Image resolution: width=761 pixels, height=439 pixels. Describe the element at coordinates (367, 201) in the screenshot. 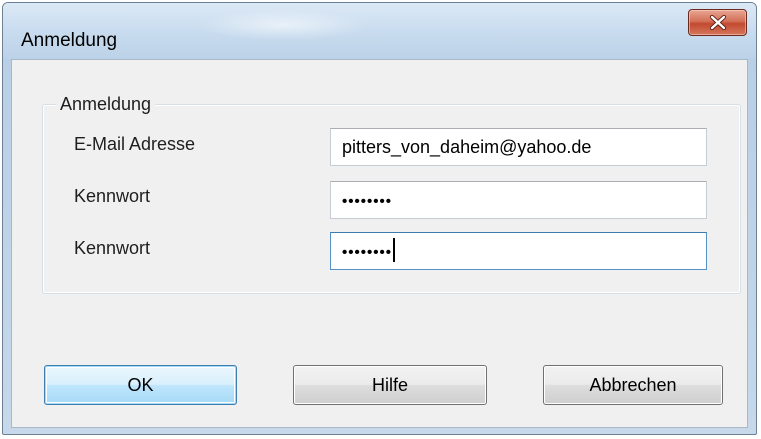

I see `password-value: ••••••••` at that location.